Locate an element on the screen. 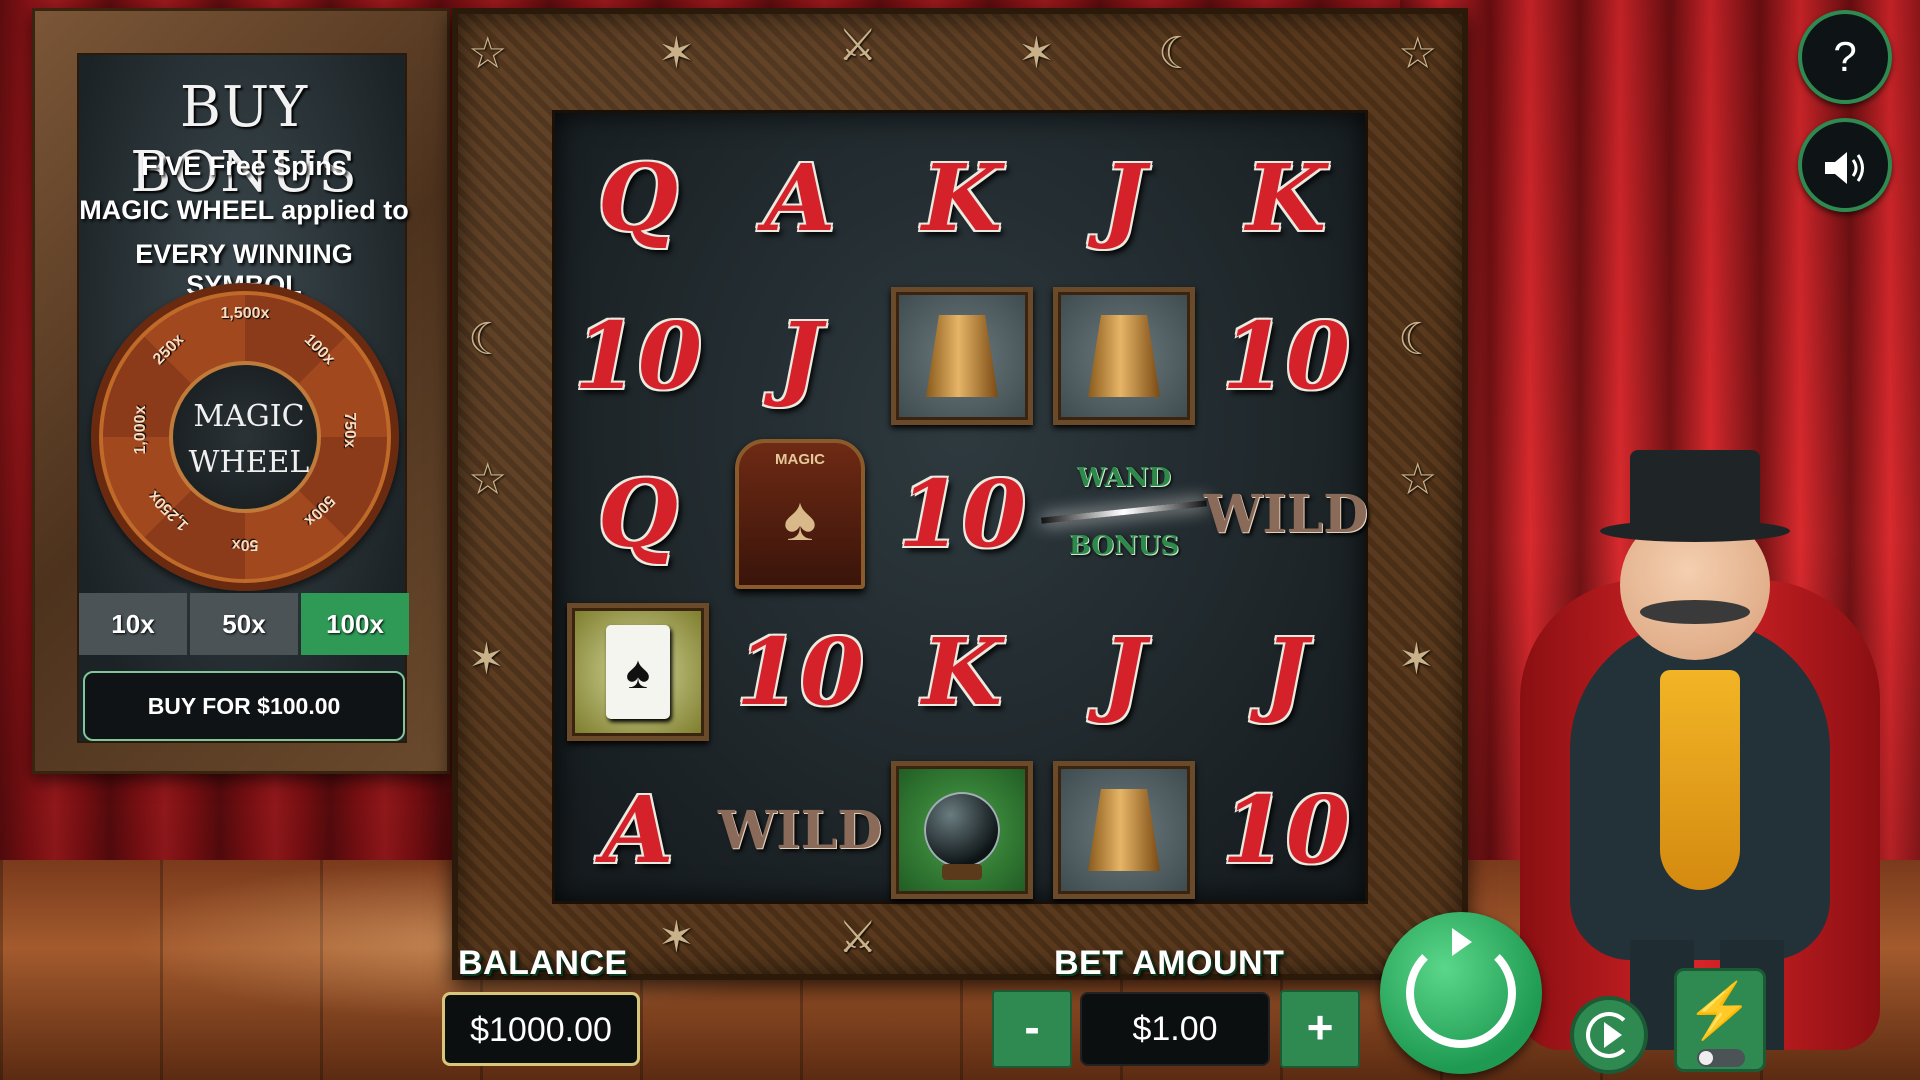 This screenshot has width=1920, height=1080. magic-door-icon: MAGIC ♠ is located at coordinates (800, 514).